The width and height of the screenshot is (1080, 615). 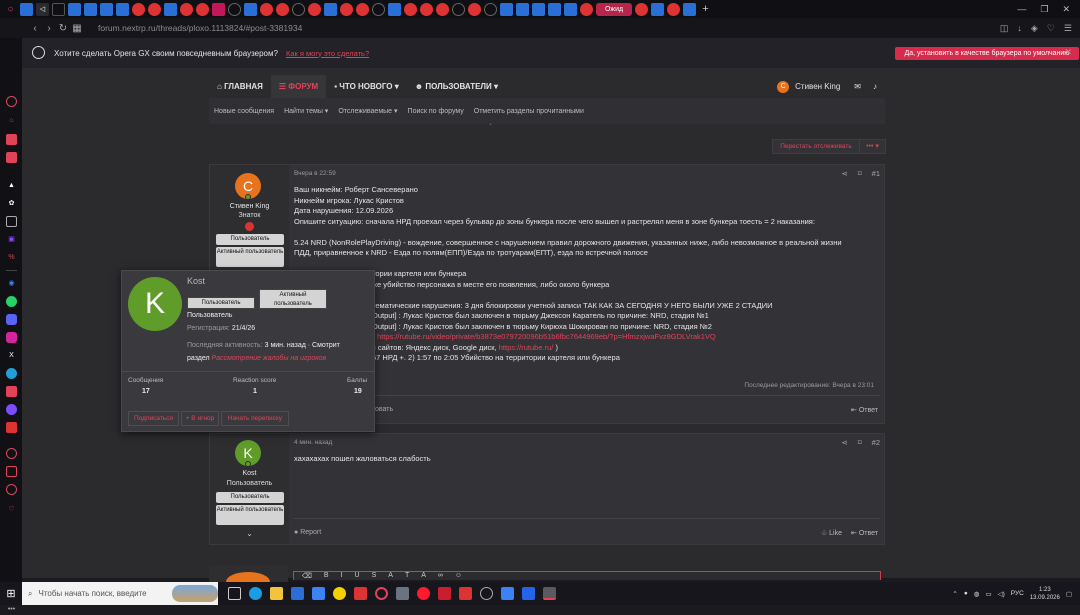 I want to click on notifications-icon: ▢, so click(x=1069, y=594).